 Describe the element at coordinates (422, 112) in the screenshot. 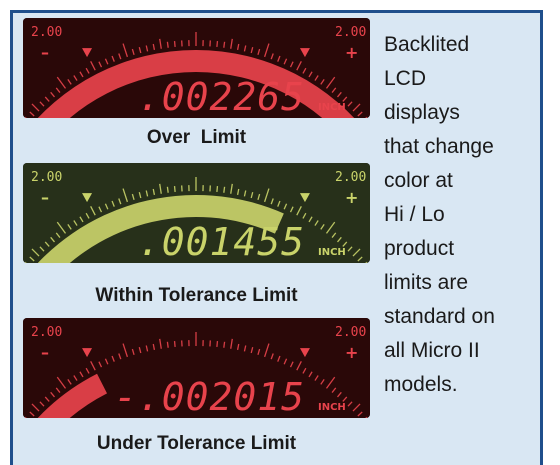

I see `description-line: displays` at that location.